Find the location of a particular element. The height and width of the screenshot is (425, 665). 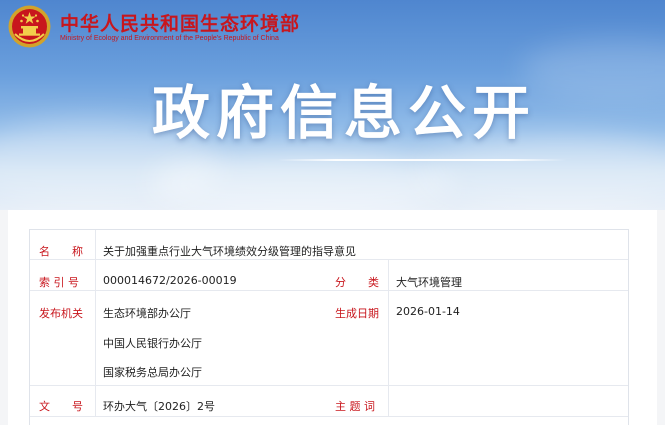

index-number: 000014672/2026-00019 is located at coordinates (170, 280).